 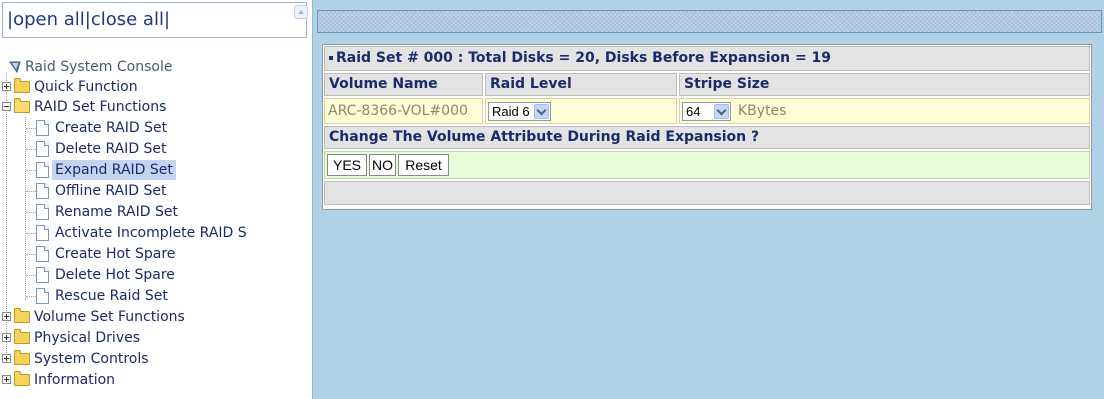 What do you see at coordinates (111, 191) in the screenshot?
I see `tree-item-label: Offline RAID Set` at bounding box center [111, 191].